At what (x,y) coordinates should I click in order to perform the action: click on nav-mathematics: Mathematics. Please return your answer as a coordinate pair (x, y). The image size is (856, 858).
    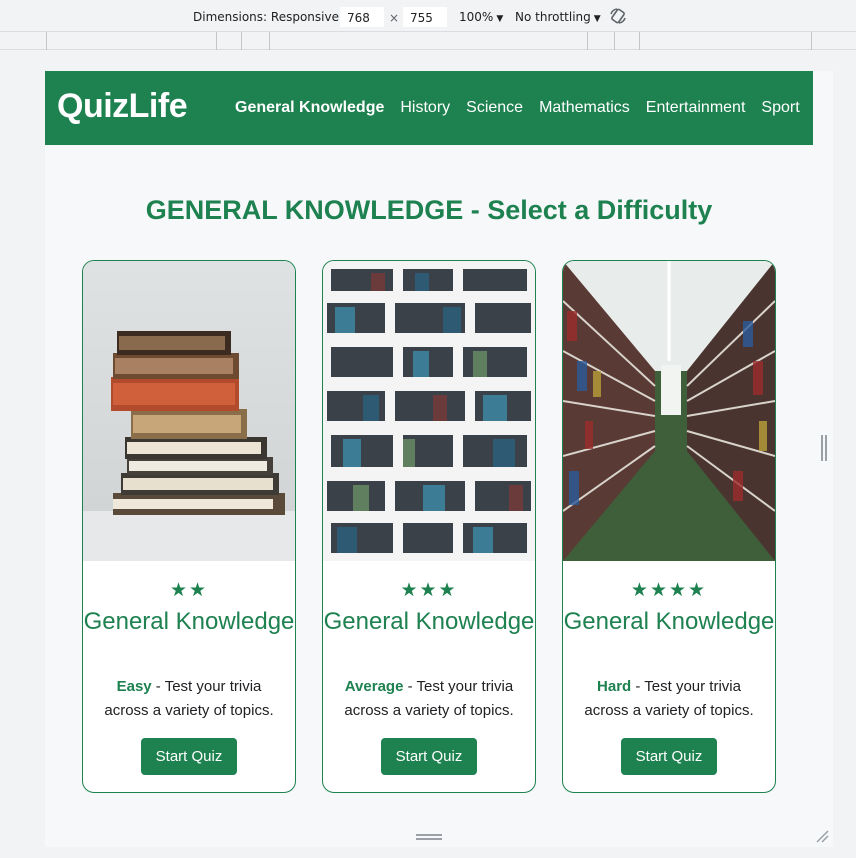
    Looking at the image, I should click on (584, 108).